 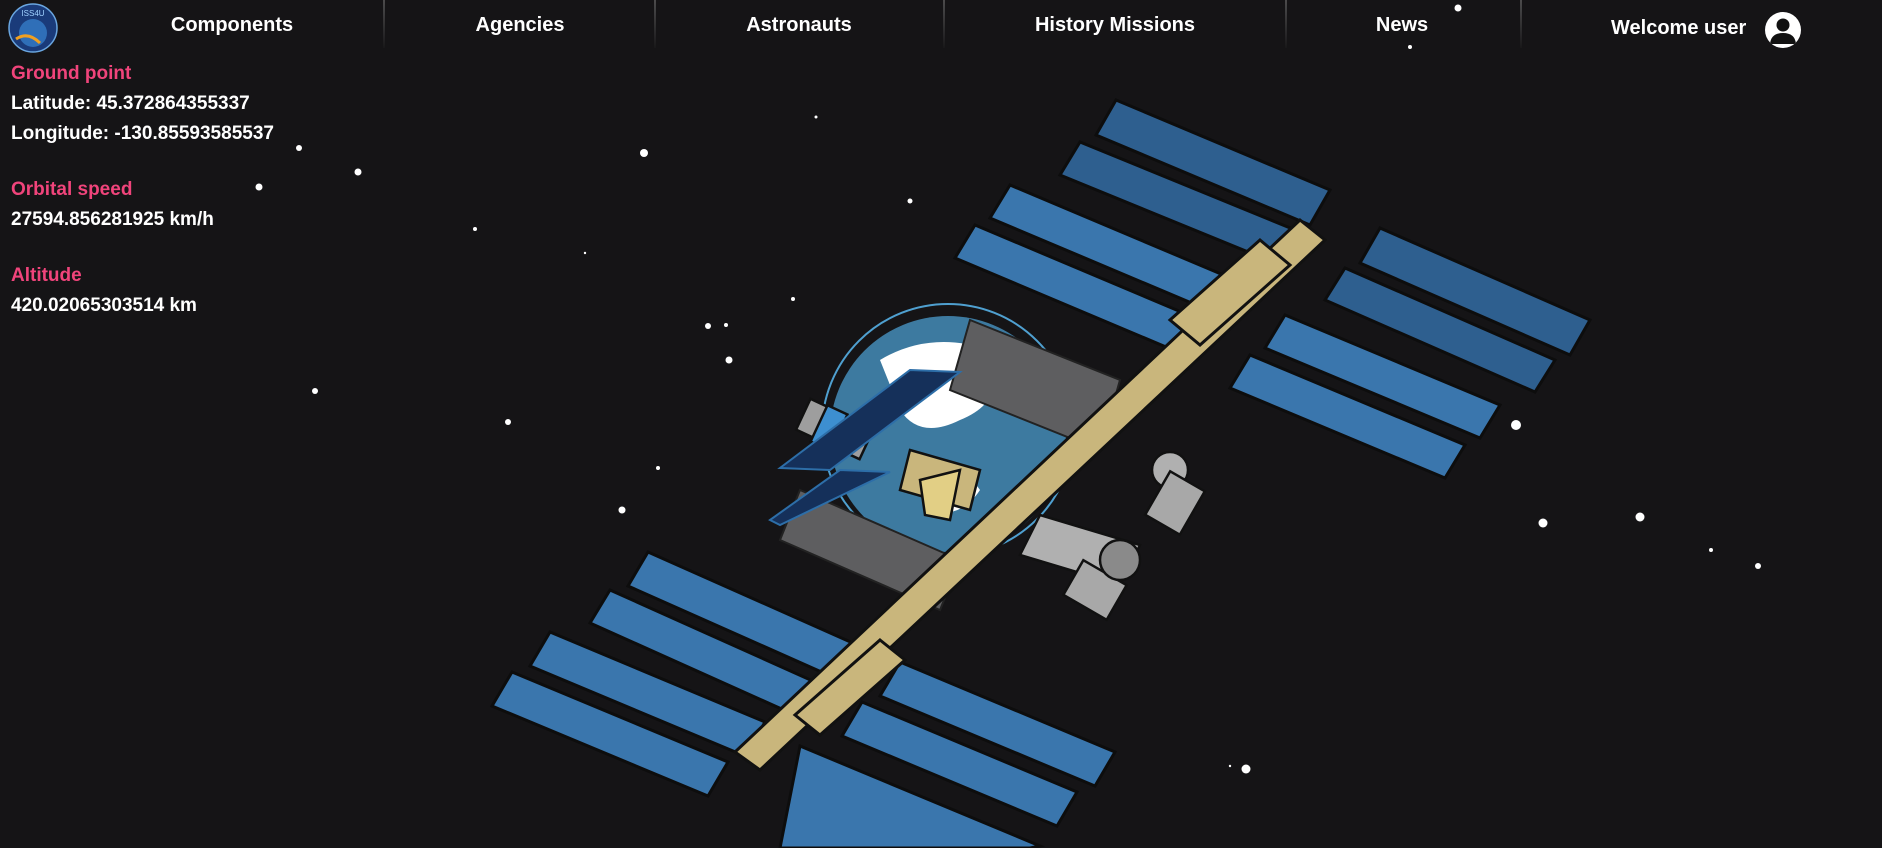 I want to click on nav-agencies: Agencies, so click(x=520, y=25).